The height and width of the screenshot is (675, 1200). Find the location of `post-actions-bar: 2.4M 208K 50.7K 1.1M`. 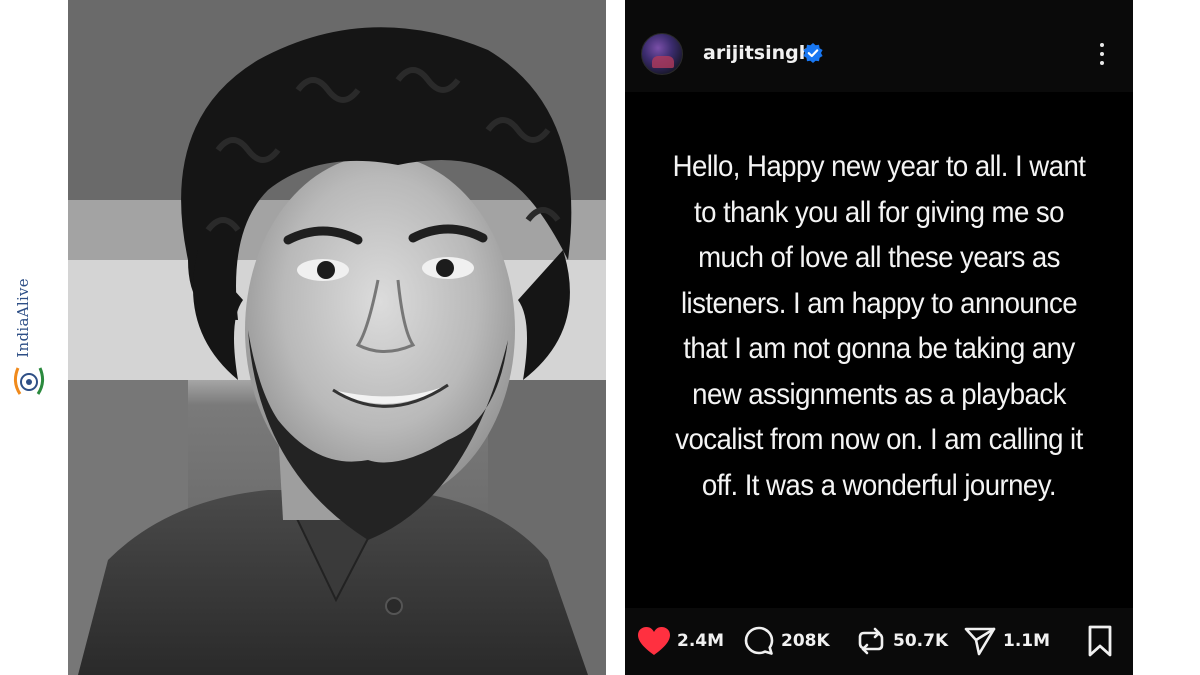

post-actions-bar: 2.4M 208K 50.7K 1.1M is located at coordinates (879, 641).